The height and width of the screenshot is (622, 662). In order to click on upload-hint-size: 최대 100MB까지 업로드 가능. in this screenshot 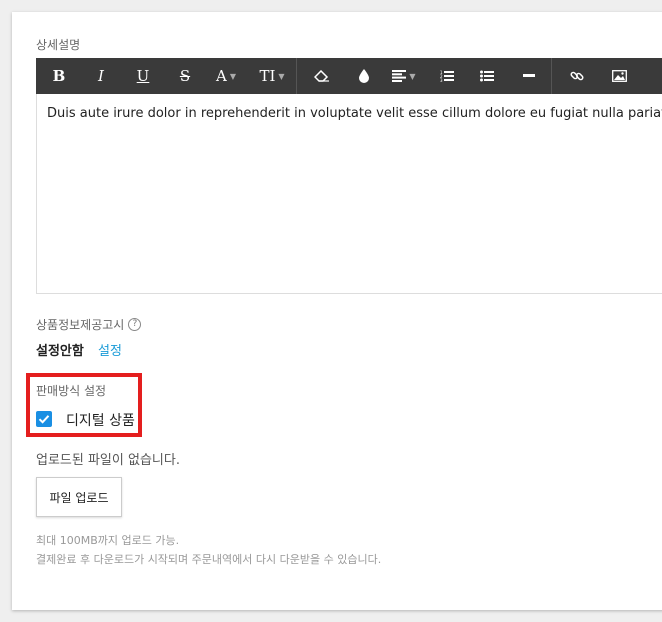, I will do `click(108, 540)`.